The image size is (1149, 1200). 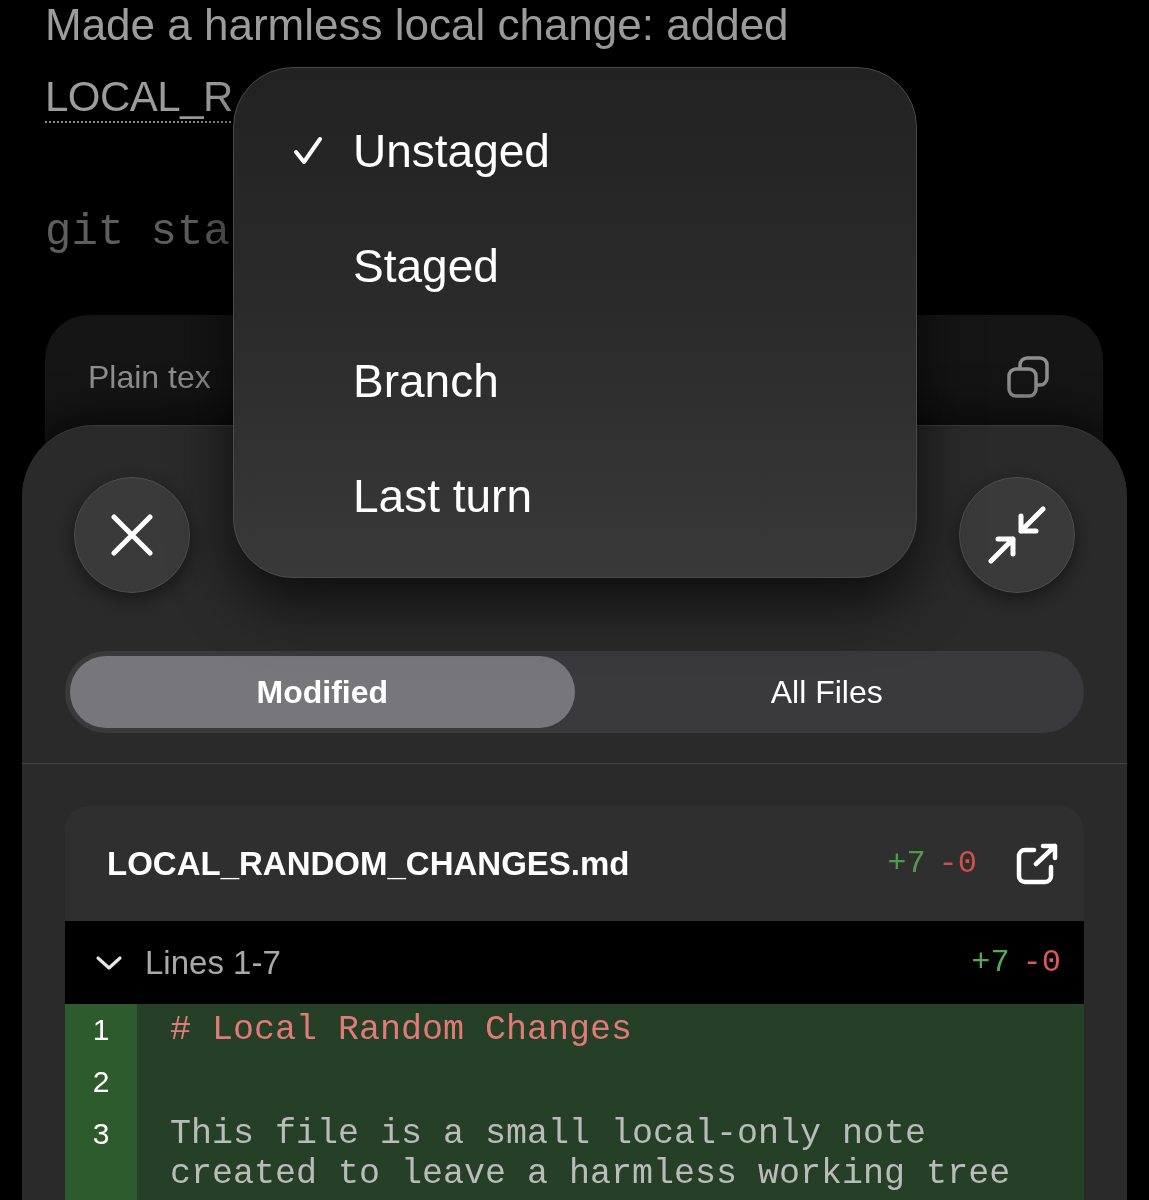 What do you see at coordinates (1028, 377) in the screenshot?
I see `copy-icon` at bounding box center [1028, 377].